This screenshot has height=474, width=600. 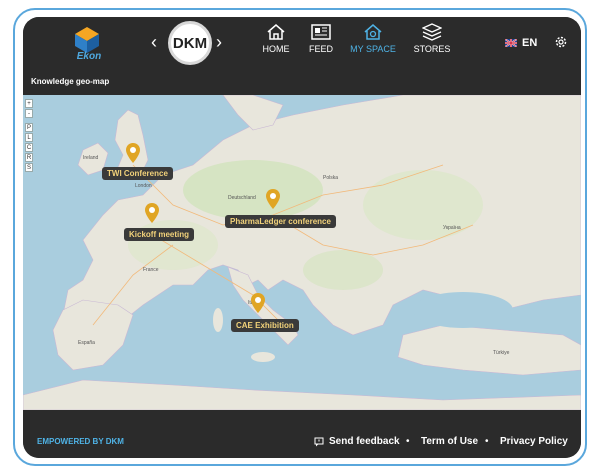 What do you see at coordinates (29, 137) in the screenshot?
I see `map-tool-button: L` at bounding box center [29, 137].